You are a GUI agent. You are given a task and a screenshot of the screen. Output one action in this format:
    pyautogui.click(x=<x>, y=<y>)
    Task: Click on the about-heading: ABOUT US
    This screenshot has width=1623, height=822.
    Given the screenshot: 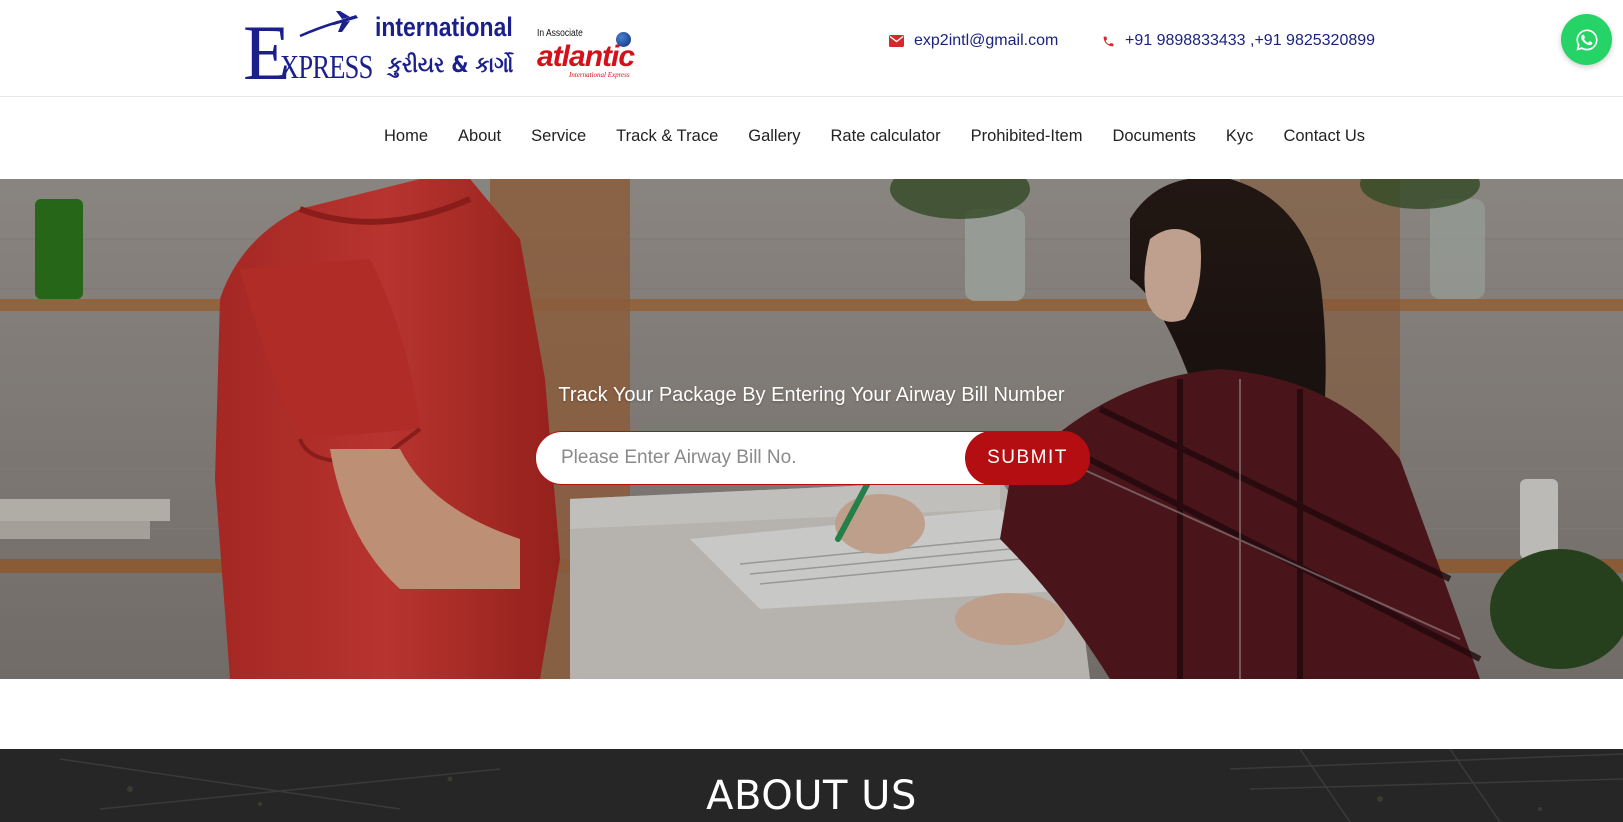 What is the action you would take?
    pyautogui.click(x=811, y=796)
    